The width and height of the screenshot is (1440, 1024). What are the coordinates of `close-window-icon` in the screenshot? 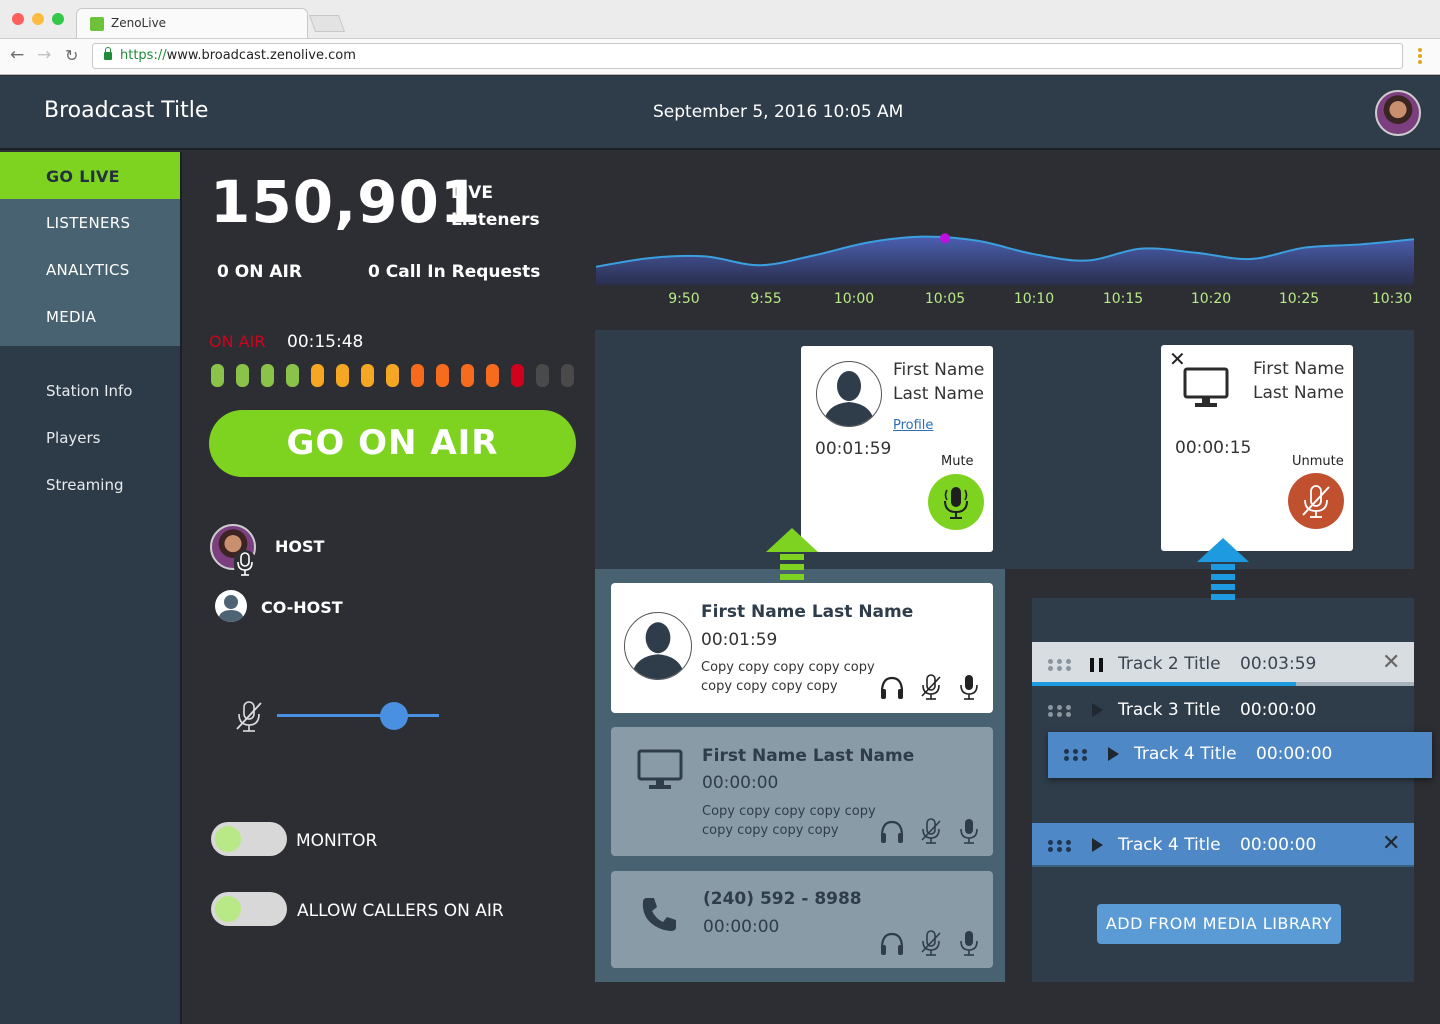 It's located at (18, 19).